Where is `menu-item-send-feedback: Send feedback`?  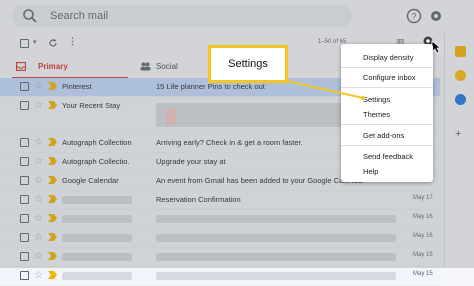
menu-item-send-feedback: Send feedback is located at coordinates (388, 156).